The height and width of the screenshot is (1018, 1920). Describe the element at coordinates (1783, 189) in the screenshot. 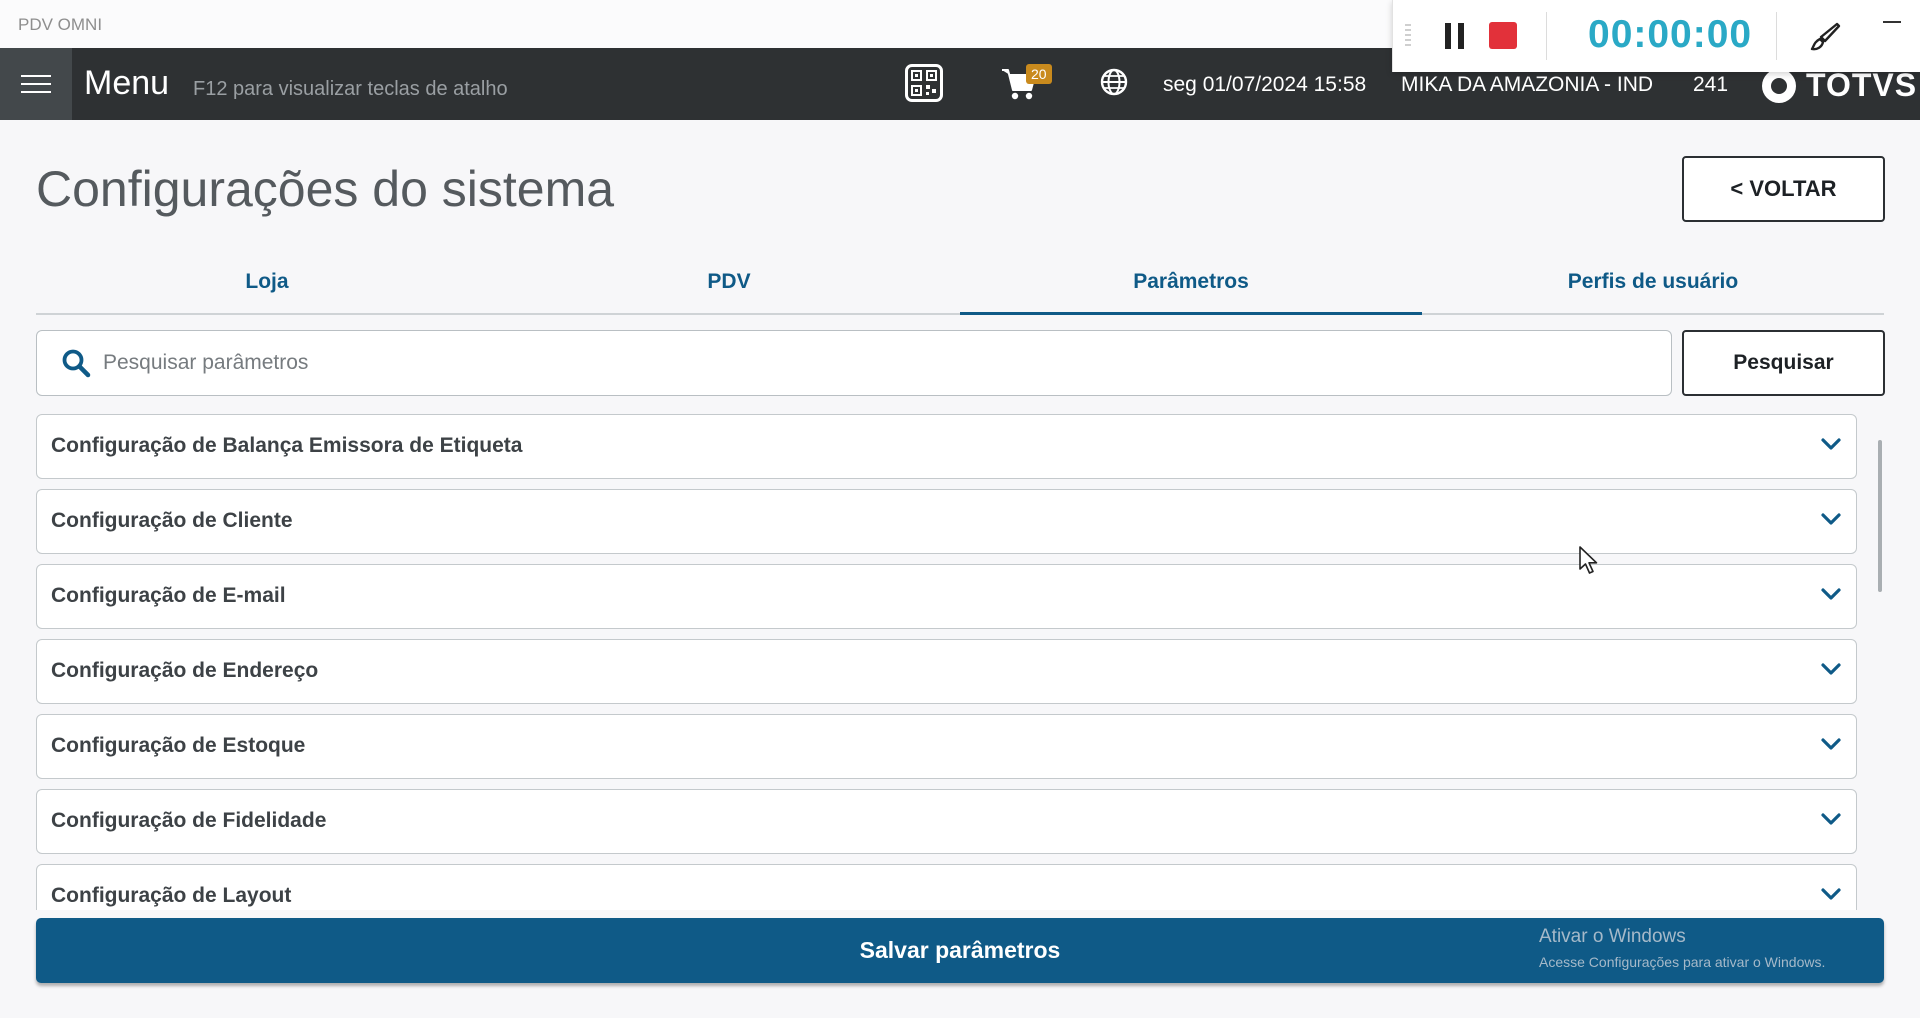

I see `back-button: < VOLTAR` at that location.